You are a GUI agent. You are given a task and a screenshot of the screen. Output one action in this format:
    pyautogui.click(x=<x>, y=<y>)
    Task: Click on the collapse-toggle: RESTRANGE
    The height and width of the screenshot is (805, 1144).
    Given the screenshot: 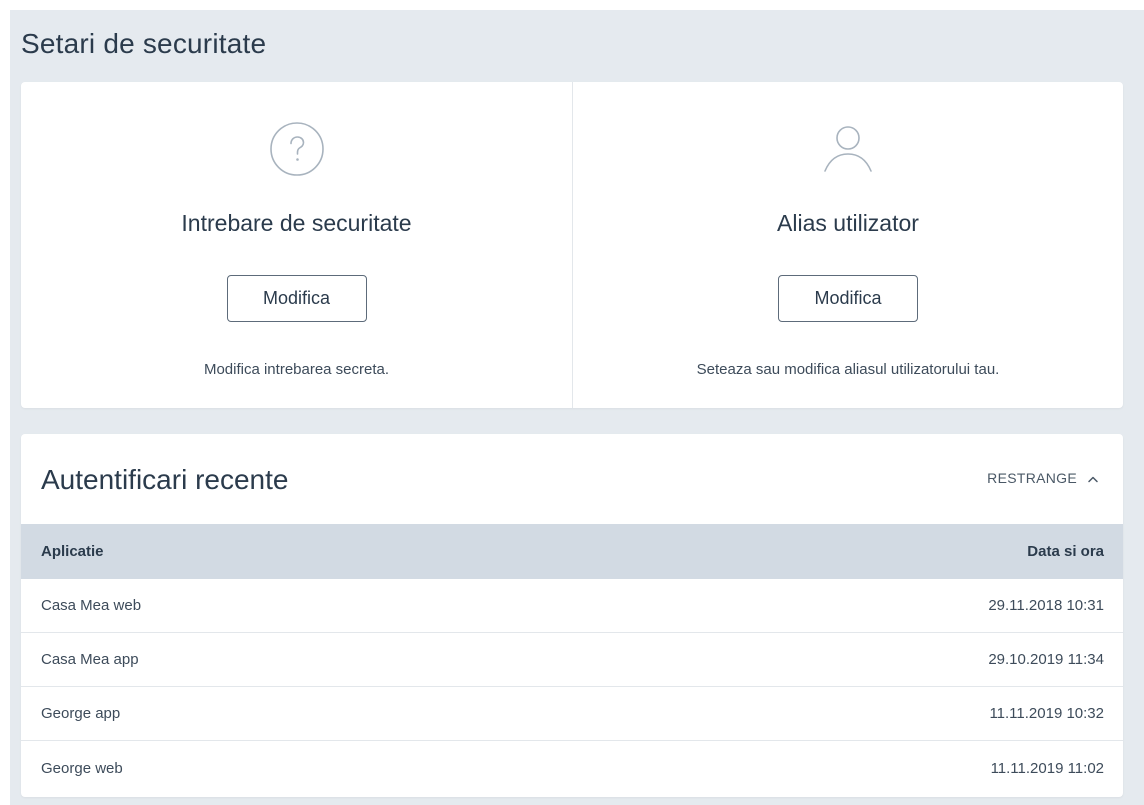 What is the action you would take?
    pyautogui.click(x=1043, y=478)
    